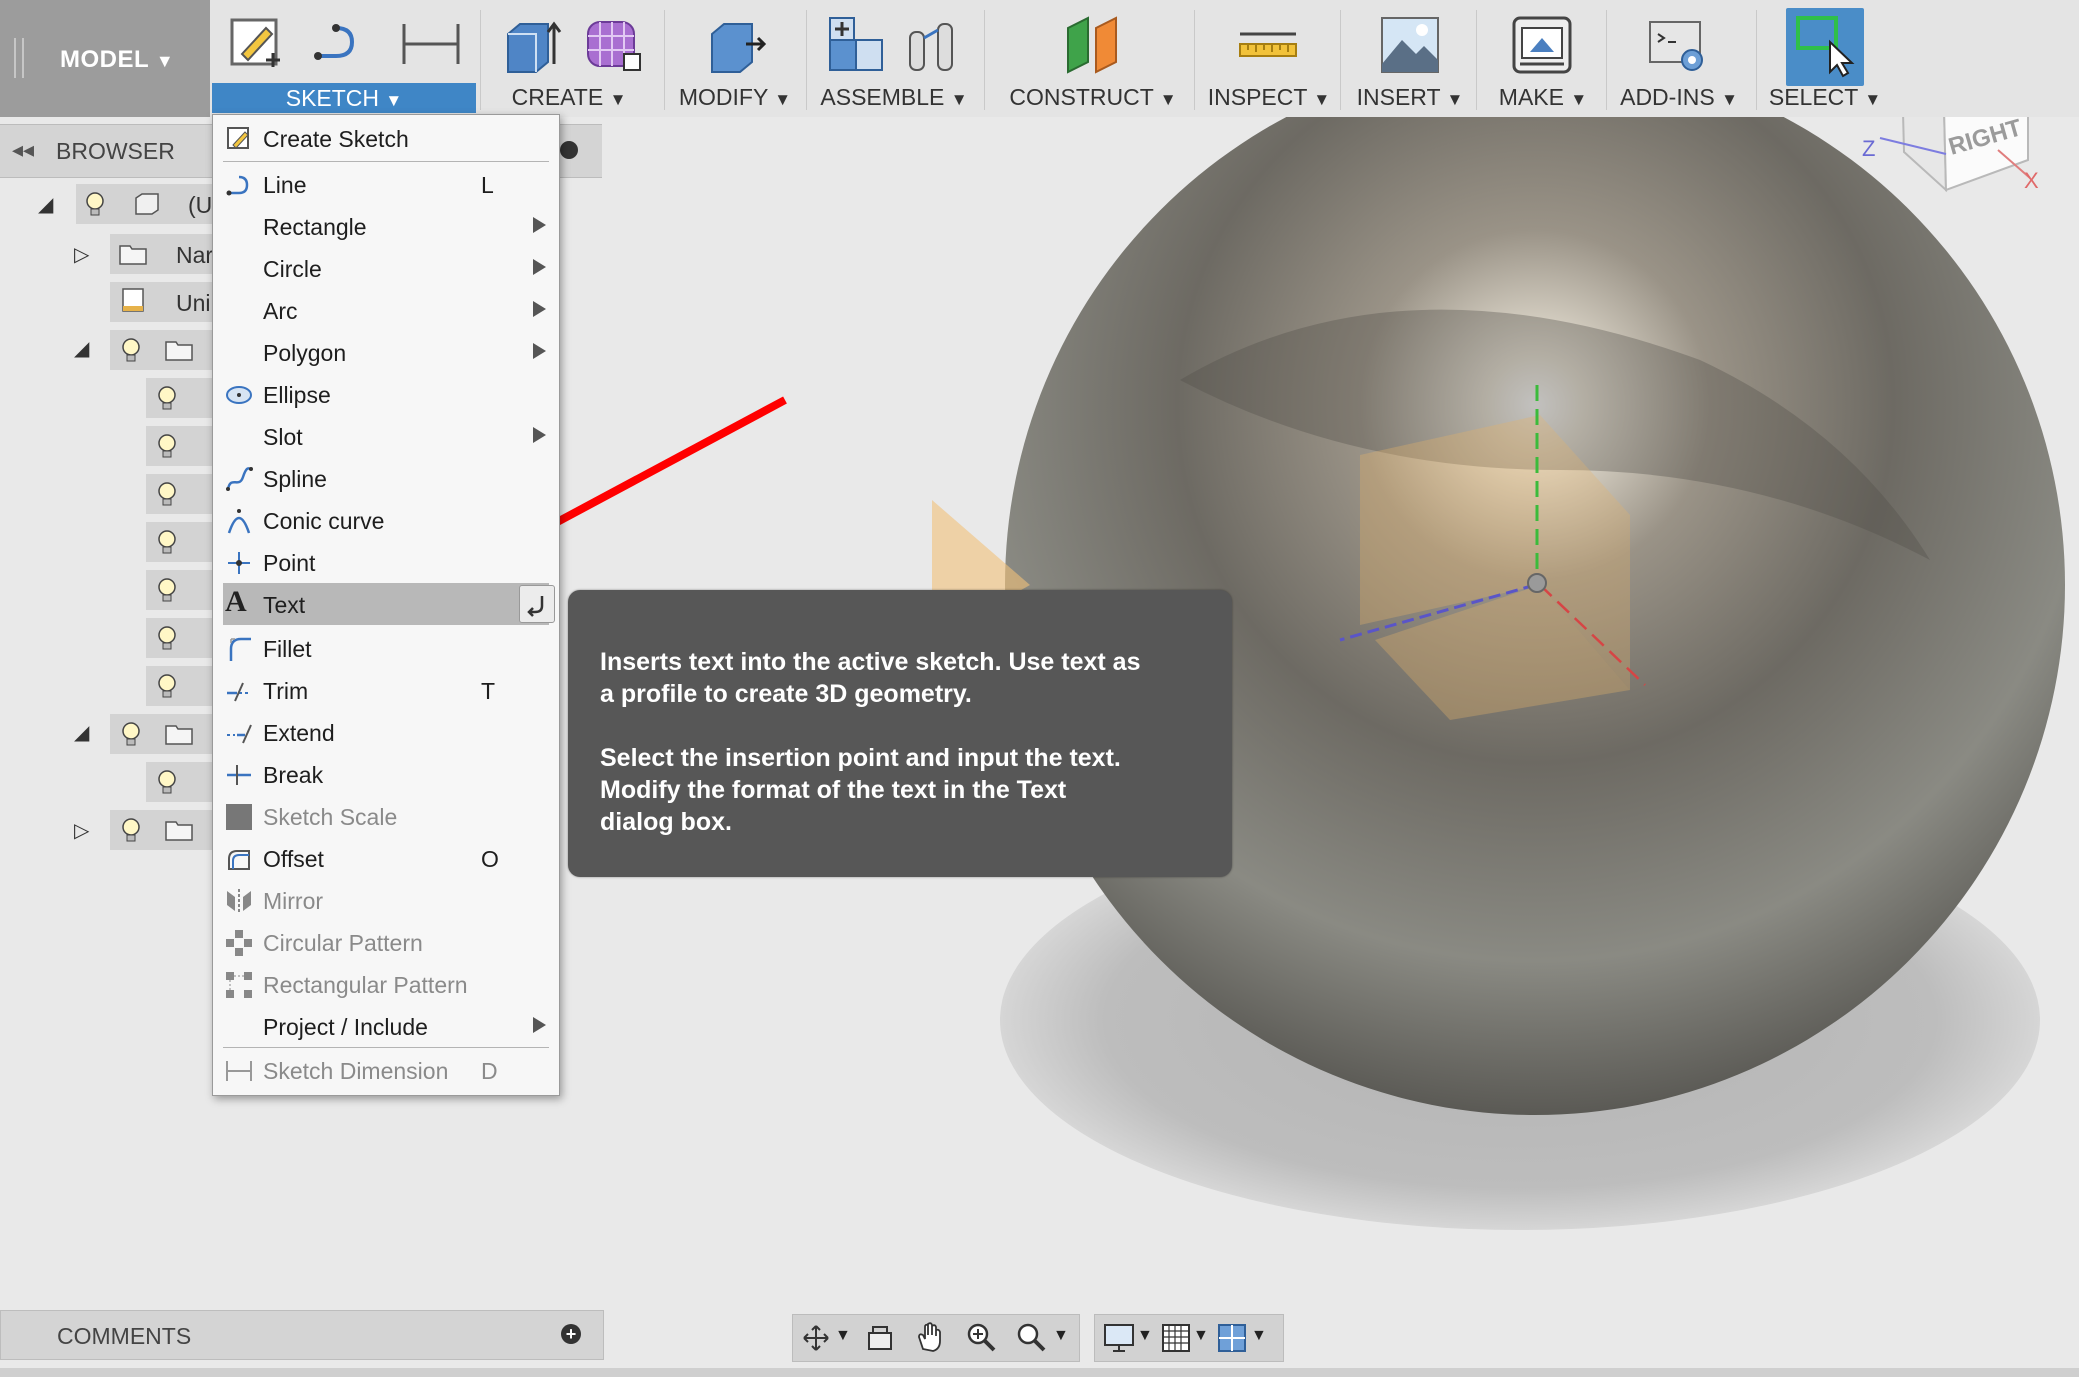 The width and height of the screenshot is (2079, 1377). What do you see at coordinates (386, 478) in the screenshot?
I see `menu-item-spline: Spline` at bounding box center [386, 478].